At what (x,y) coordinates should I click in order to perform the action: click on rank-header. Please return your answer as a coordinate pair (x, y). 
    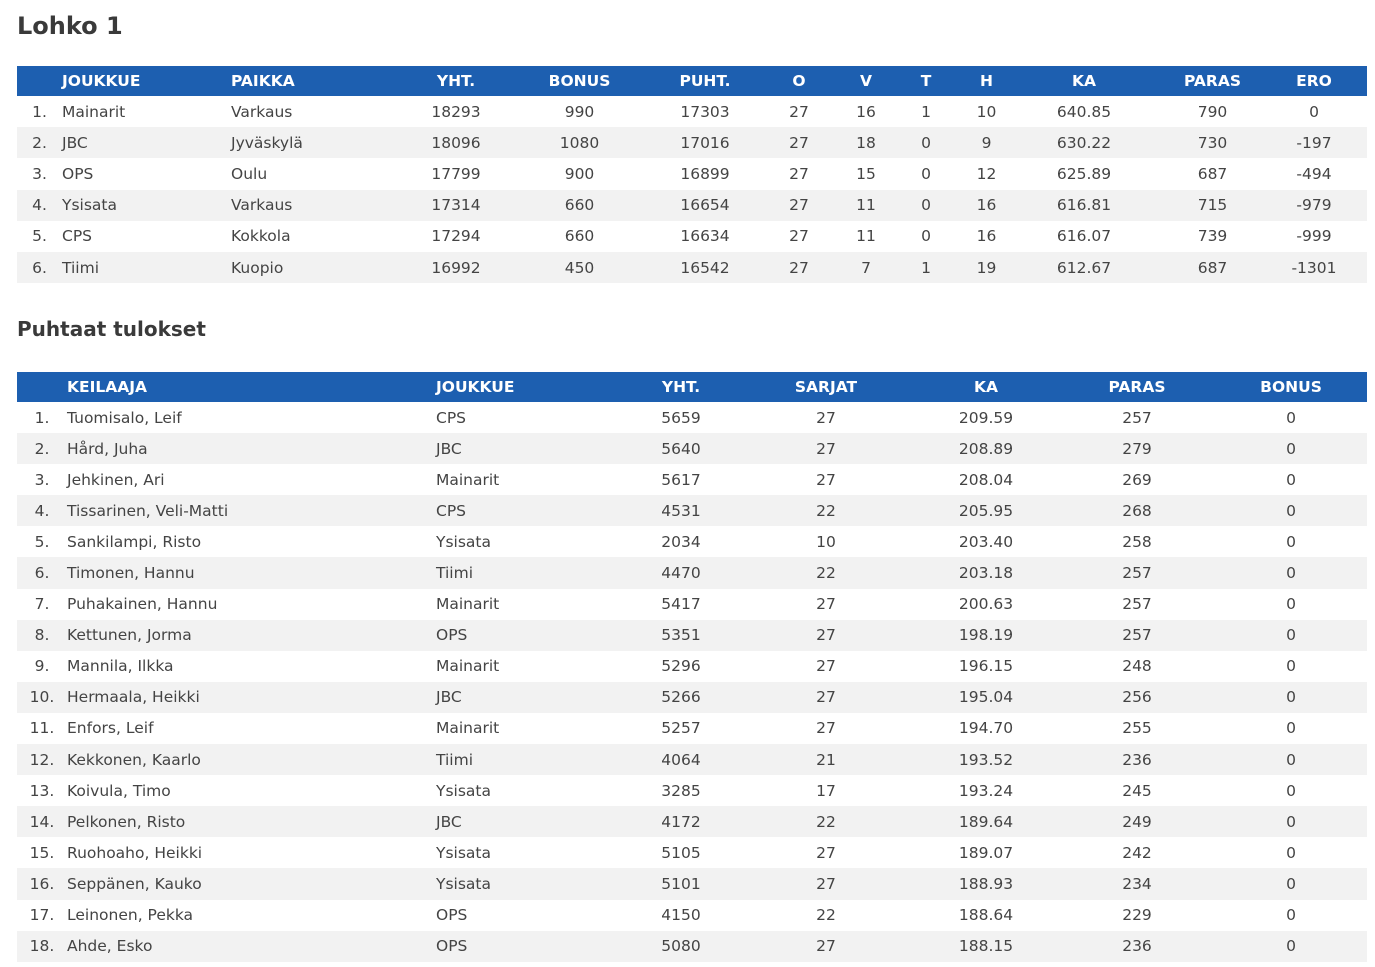
    Looking at the image, I should click on (39, 81).